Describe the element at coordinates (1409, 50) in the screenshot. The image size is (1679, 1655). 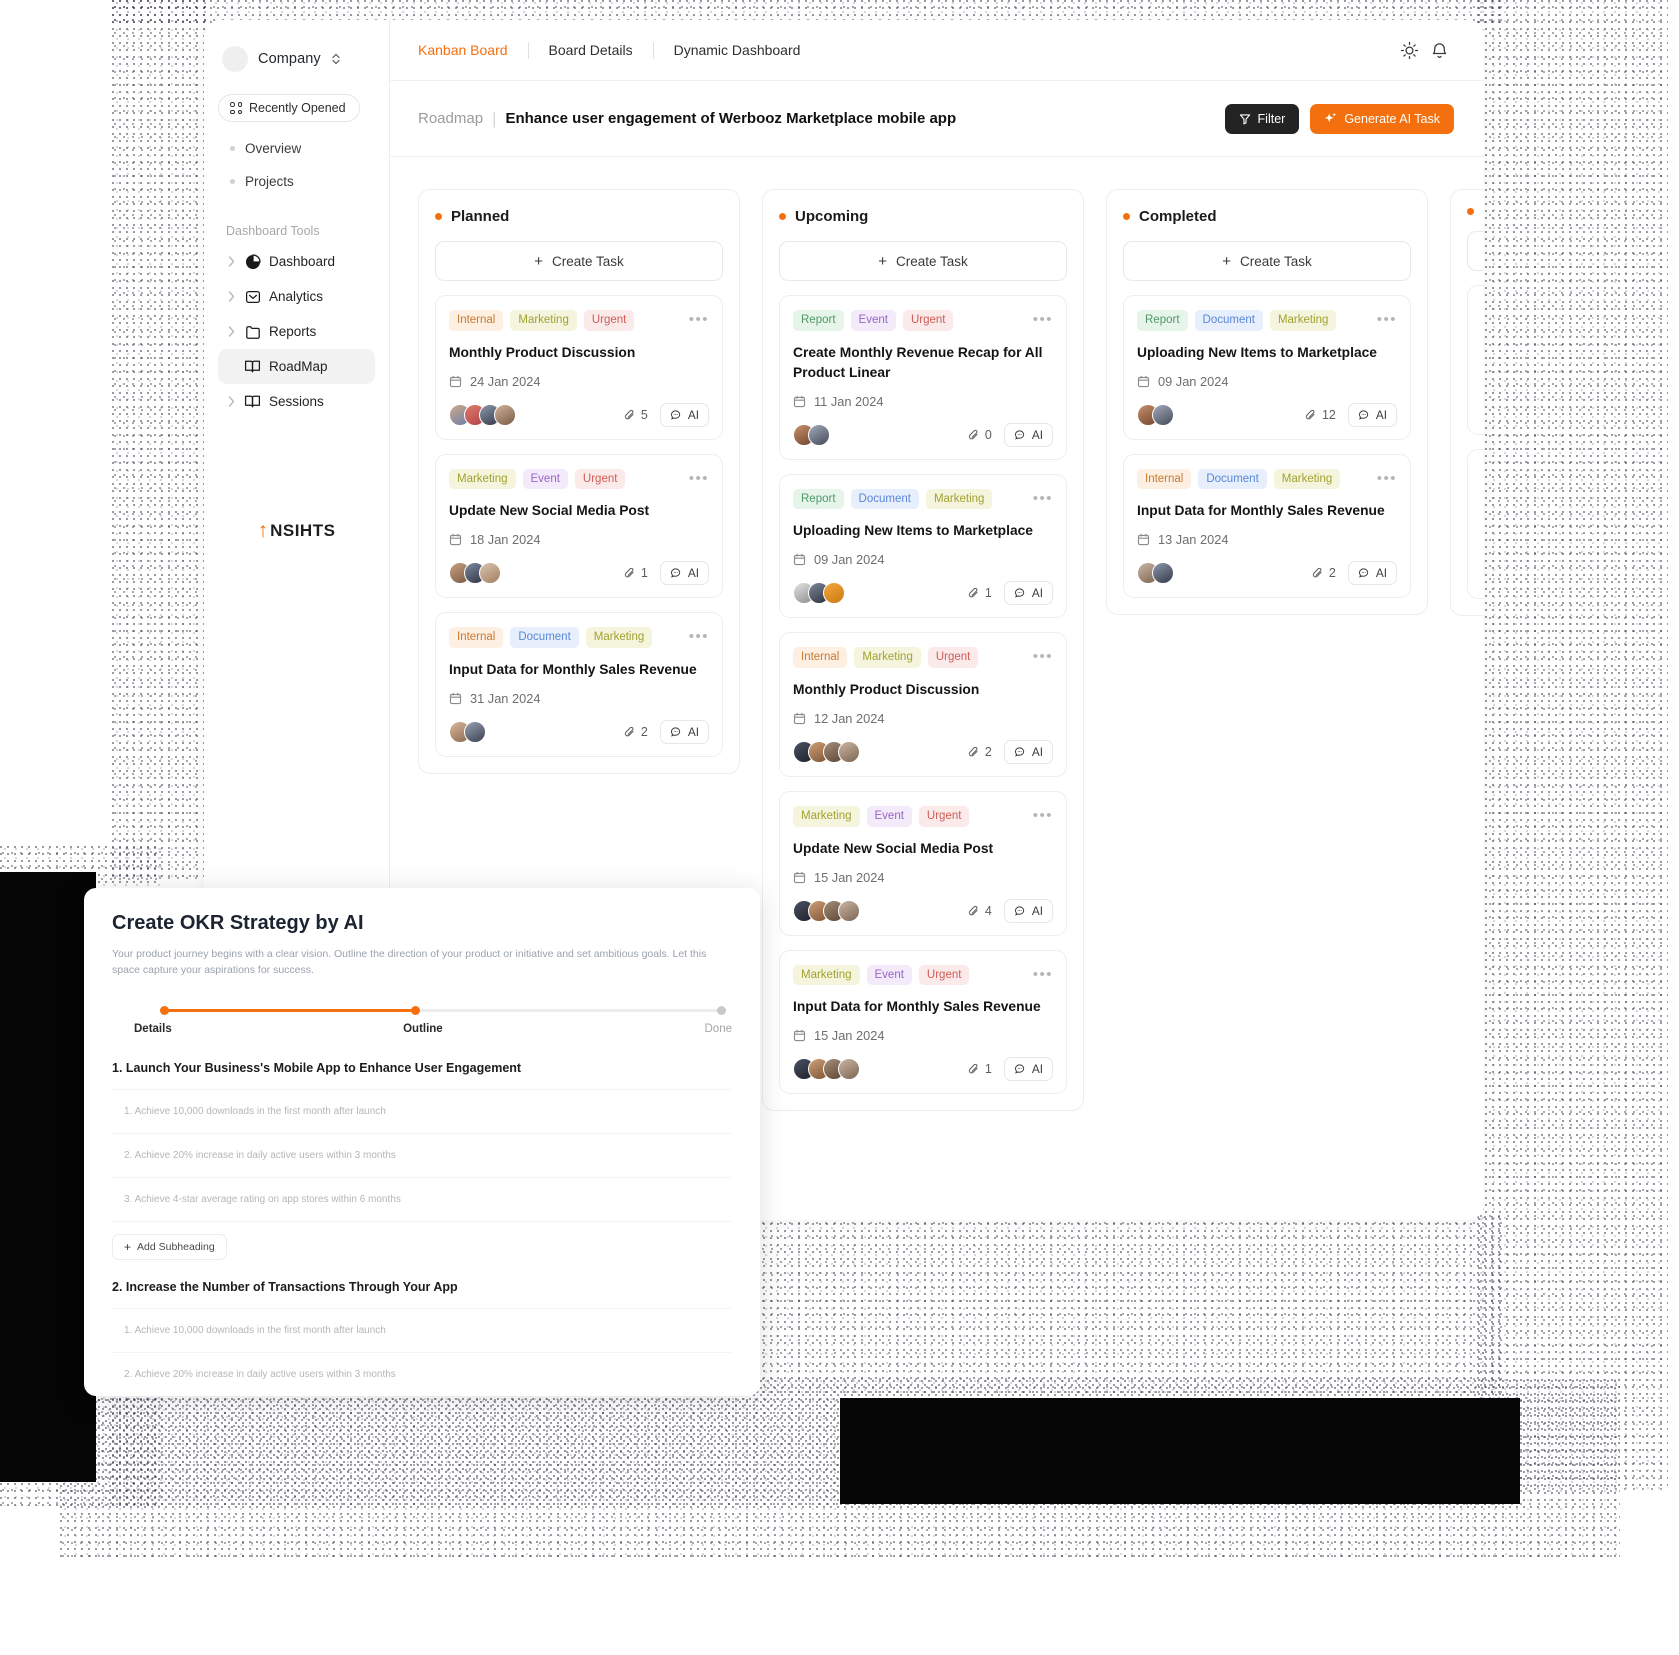
I see `sun-icon` at that location.